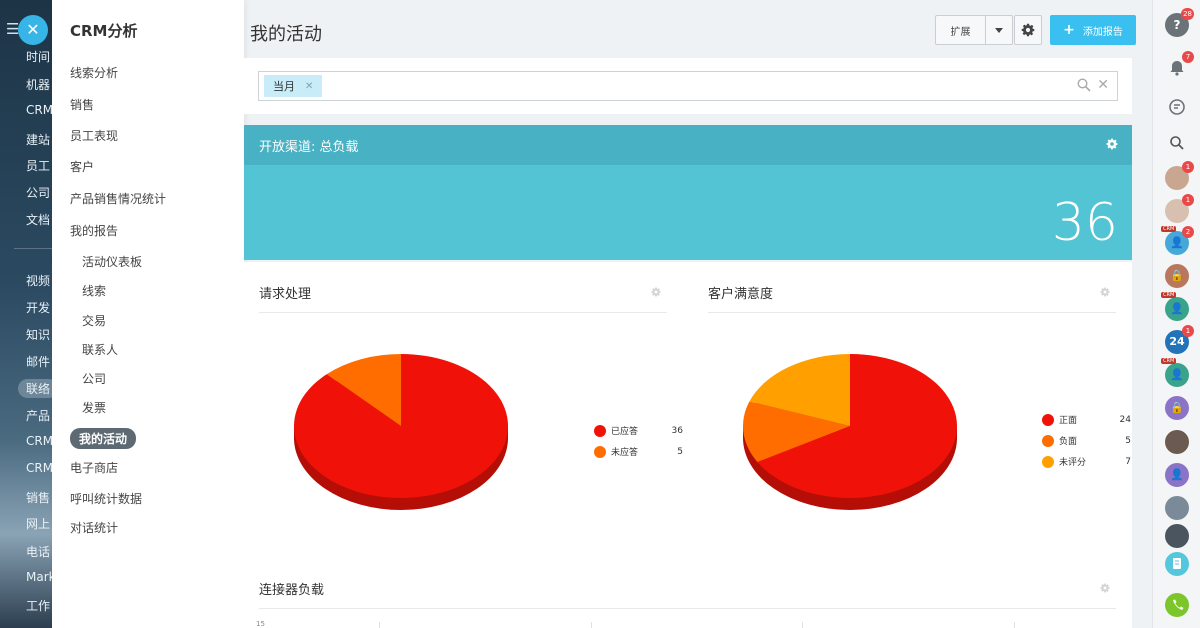 This screenshot has height=628, width=1200. What do you see at coordinates (656, 292) in the screenshot?
I see `requests-gear-icon` at bounding box center [656, 292].